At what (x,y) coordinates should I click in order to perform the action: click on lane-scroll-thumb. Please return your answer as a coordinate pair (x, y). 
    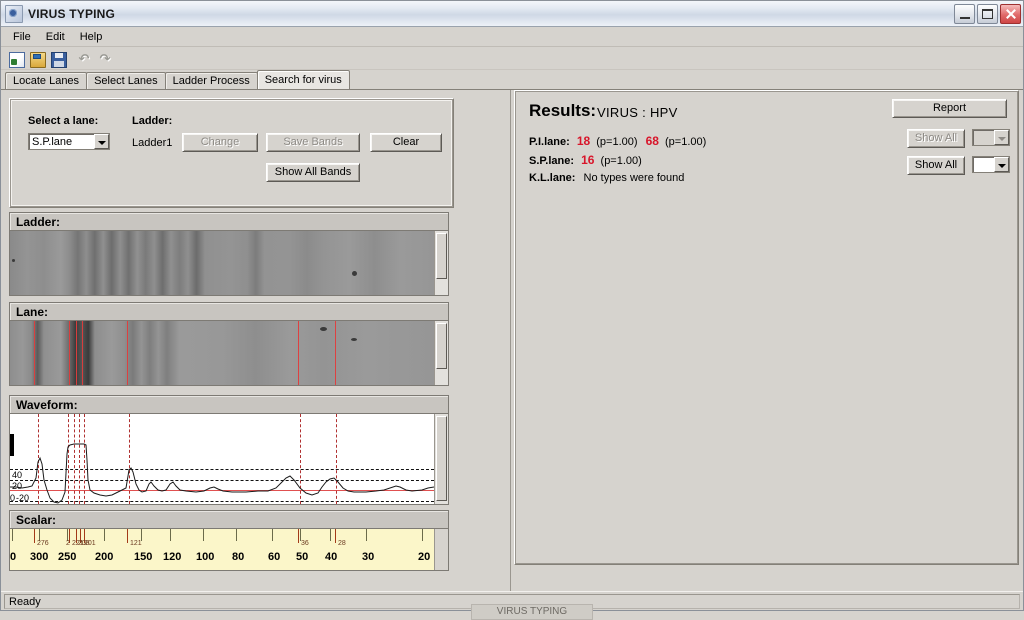
    Looking at the image, I should click on (441, 346).